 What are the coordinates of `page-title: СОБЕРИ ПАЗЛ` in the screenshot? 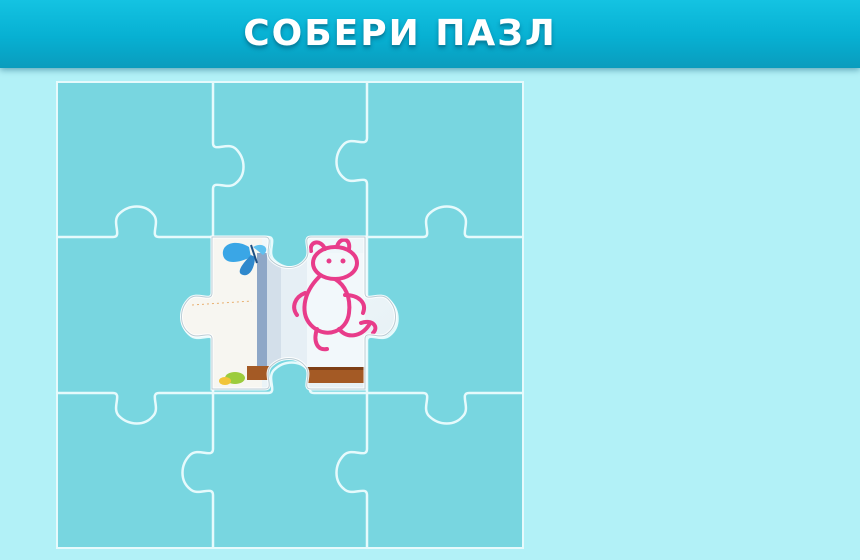 It's located at (400, 33).